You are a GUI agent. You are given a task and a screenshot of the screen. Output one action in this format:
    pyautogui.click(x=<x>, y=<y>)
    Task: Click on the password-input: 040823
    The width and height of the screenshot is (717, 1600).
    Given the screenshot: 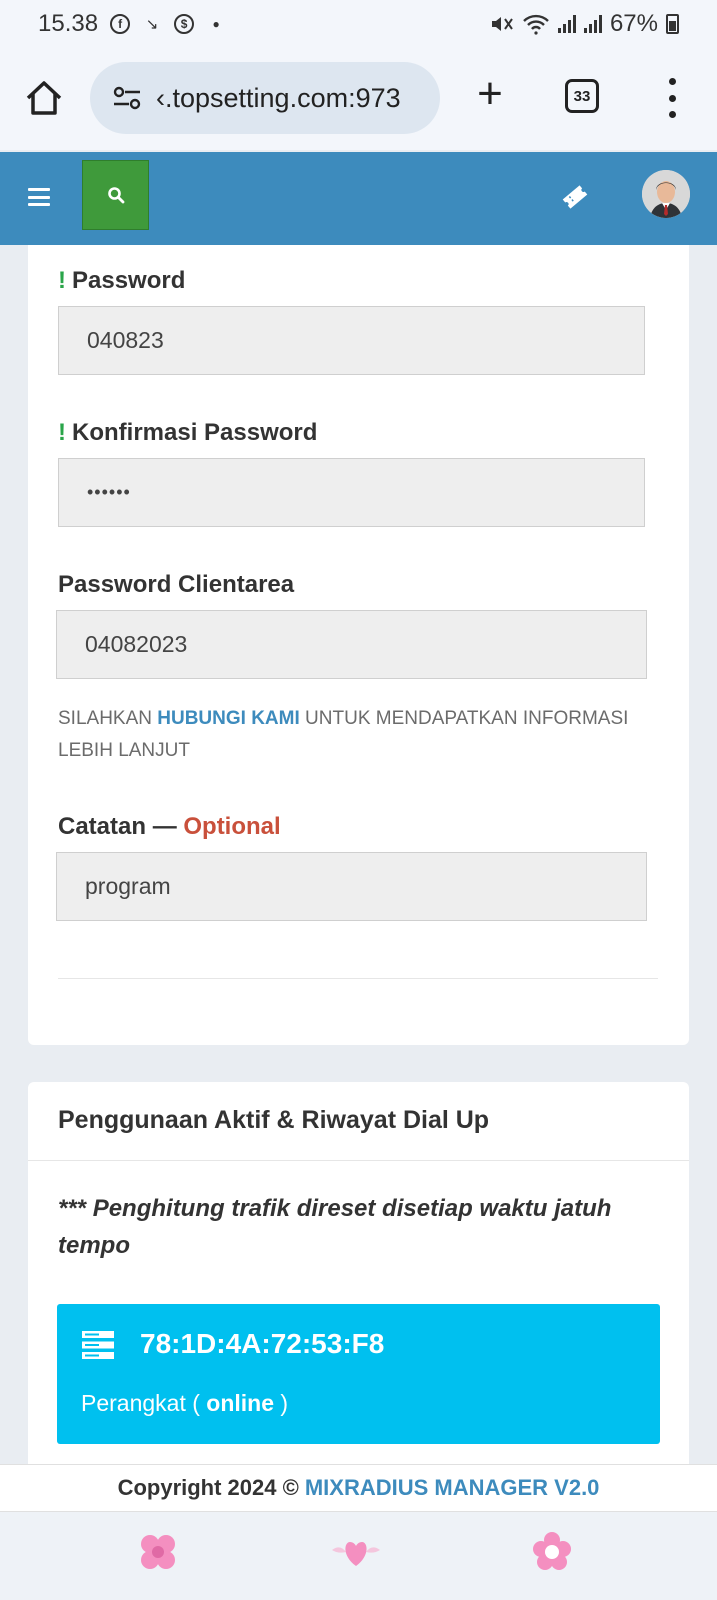 What is the action you would take?
    pyautogui.click(x=351, y=340)
    